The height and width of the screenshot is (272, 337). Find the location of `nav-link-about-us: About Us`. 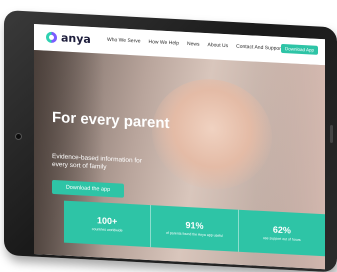

nav-link-about-us: About Us is located at coordinates (218, 45).